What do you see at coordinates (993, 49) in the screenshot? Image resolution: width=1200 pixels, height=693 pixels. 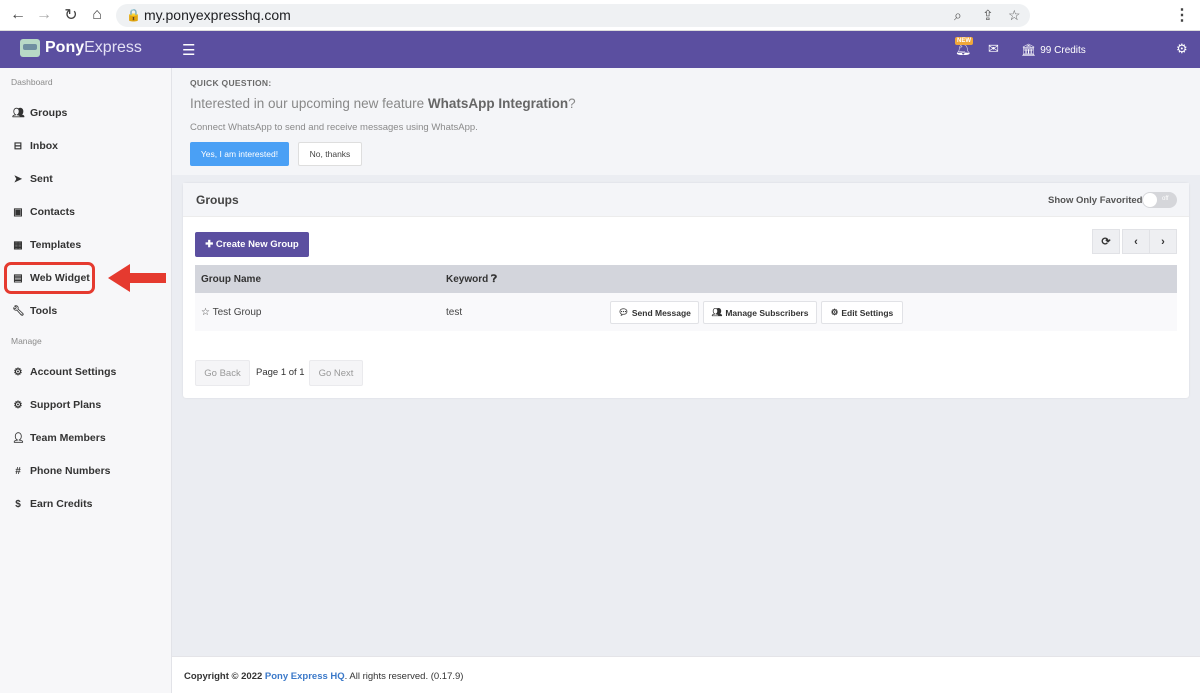 I see `envelope-icon: ✉` at bounding box center [993, 49].